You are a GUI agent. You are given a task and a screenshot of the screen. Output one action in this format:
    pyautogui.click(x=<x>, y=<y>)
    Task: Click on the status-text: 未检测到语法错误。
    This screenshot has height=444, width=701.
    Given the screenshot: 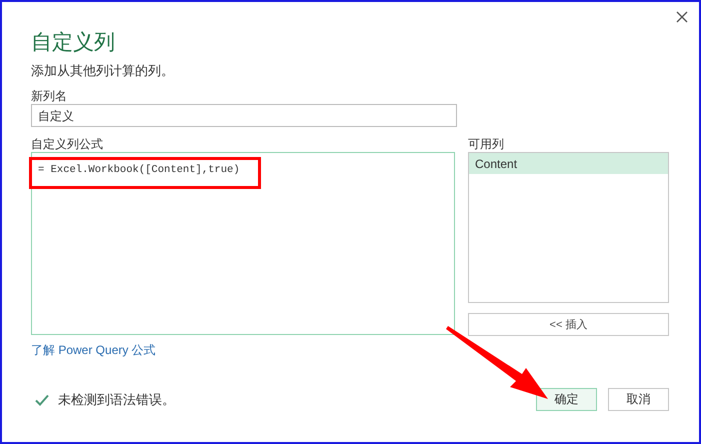 What is the action you would take?
    pyautogui.click(x=116, y=399)
    